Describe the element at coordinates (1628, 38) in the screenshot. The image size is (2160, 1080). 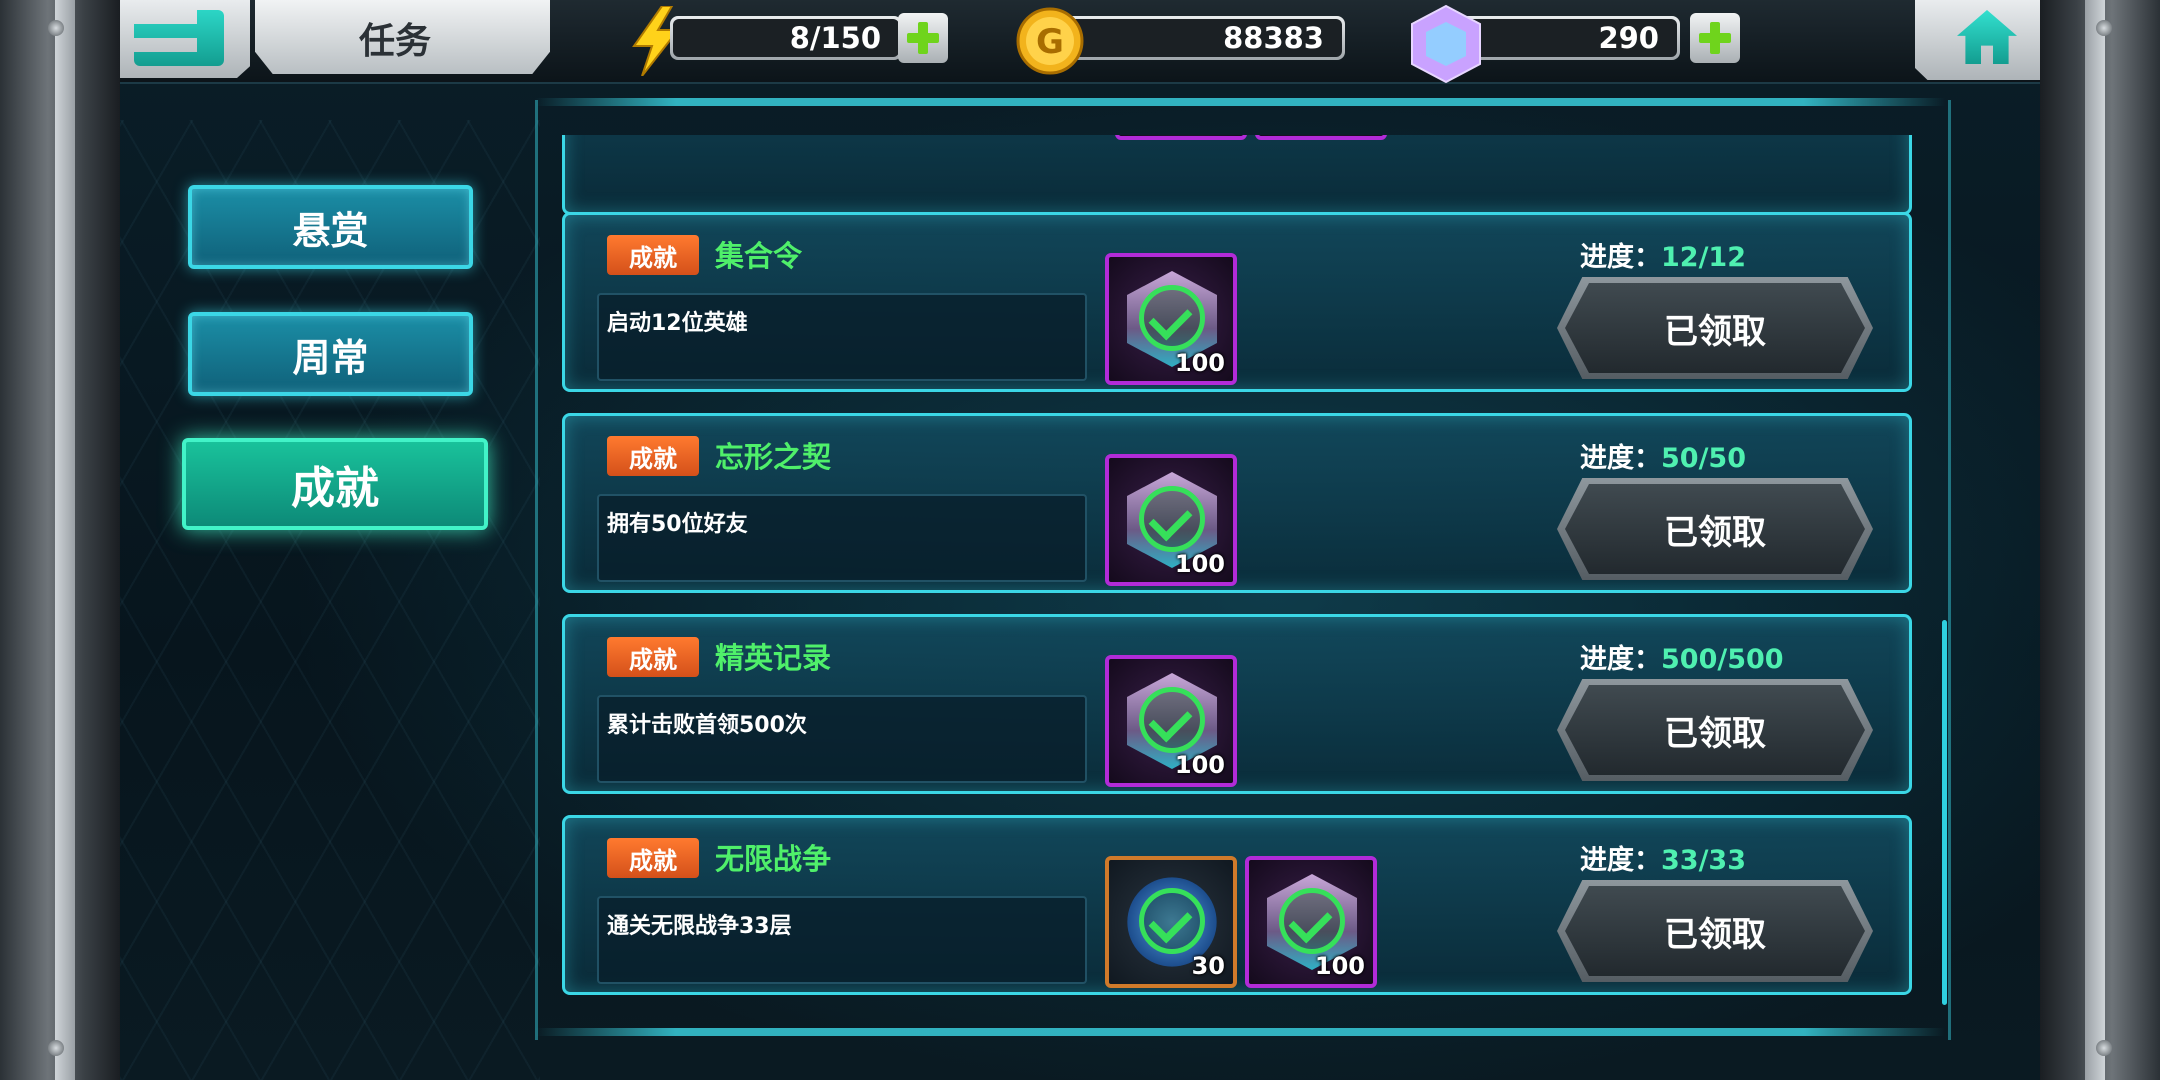
I see `gem-value: 290` at that location.